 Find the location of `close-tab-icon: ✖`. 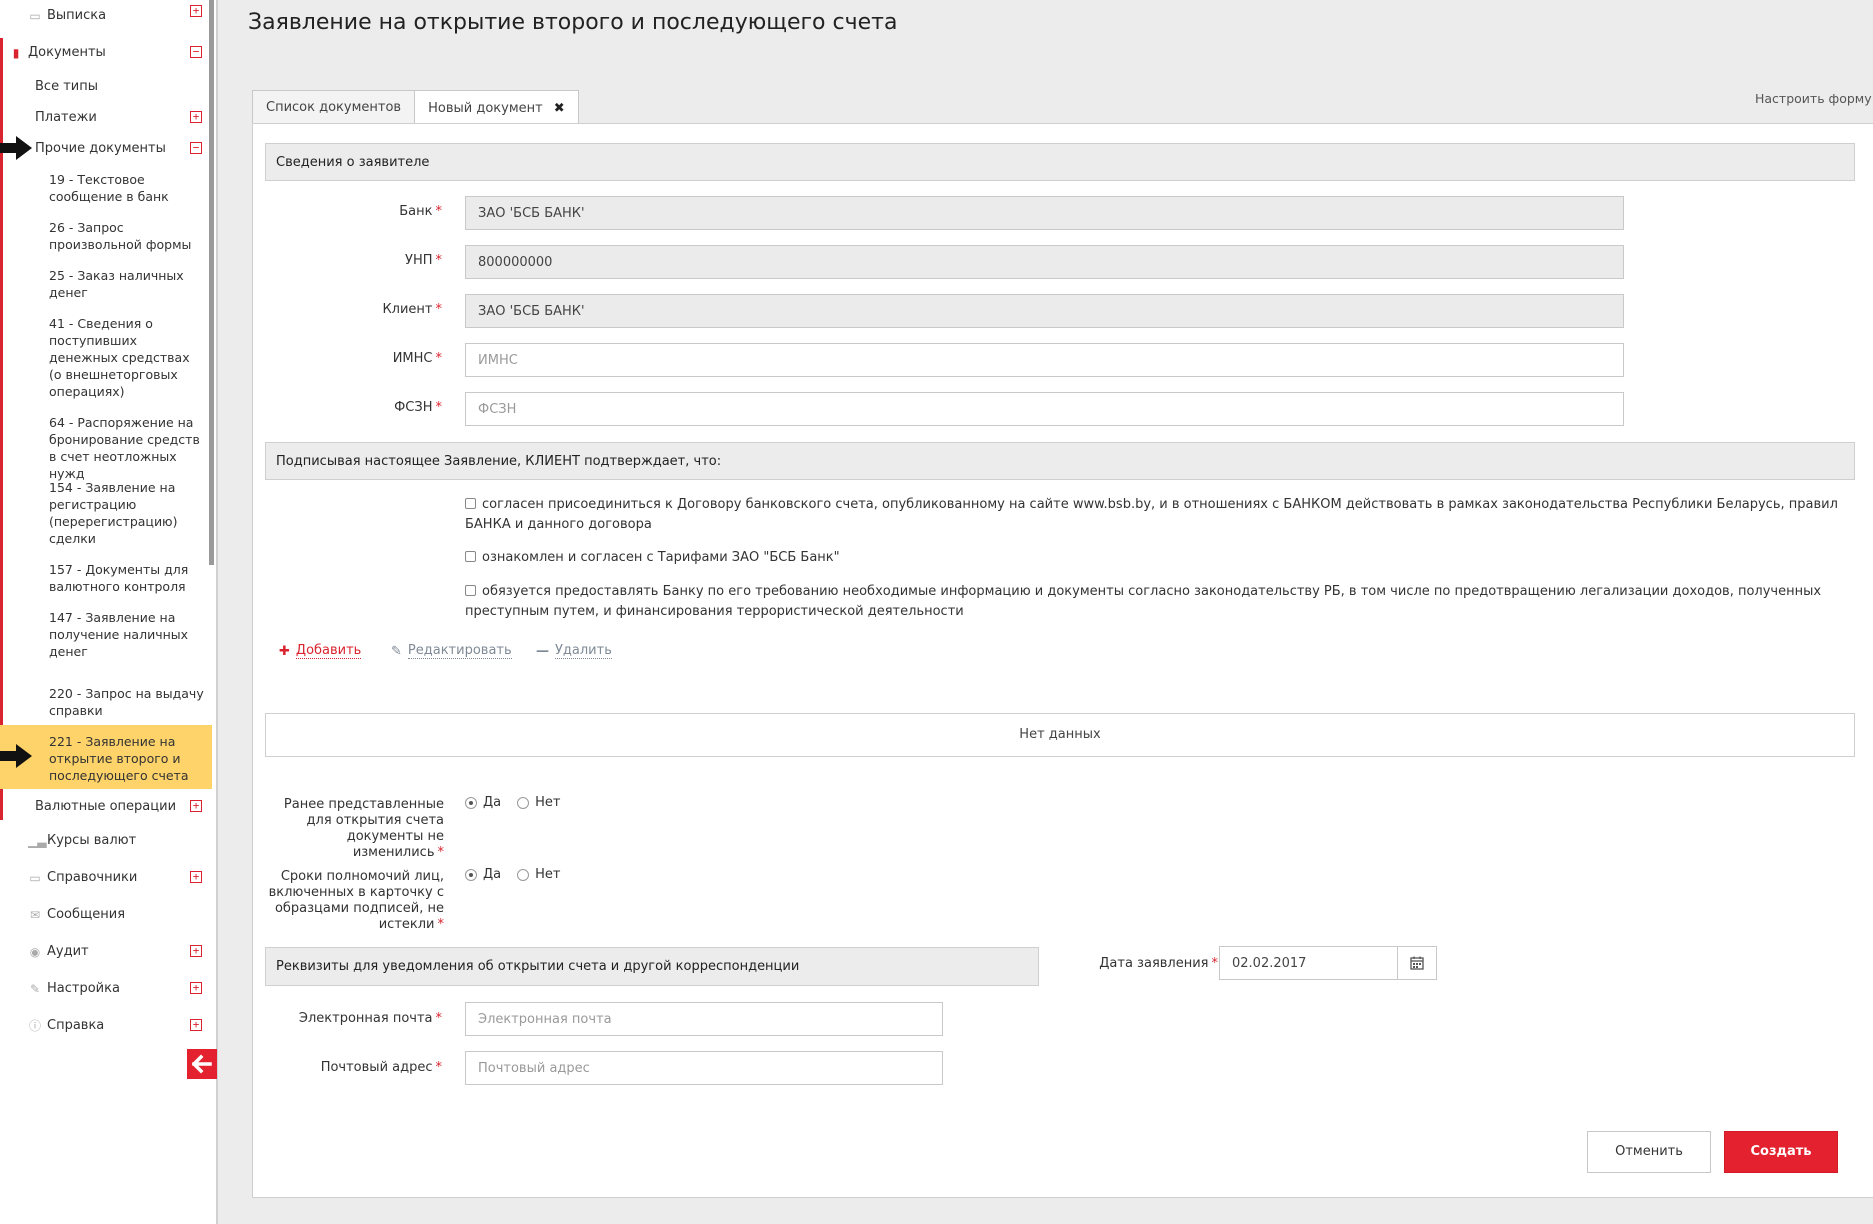

close-tab-icon: ✖ is located at coordinates (559, 108).